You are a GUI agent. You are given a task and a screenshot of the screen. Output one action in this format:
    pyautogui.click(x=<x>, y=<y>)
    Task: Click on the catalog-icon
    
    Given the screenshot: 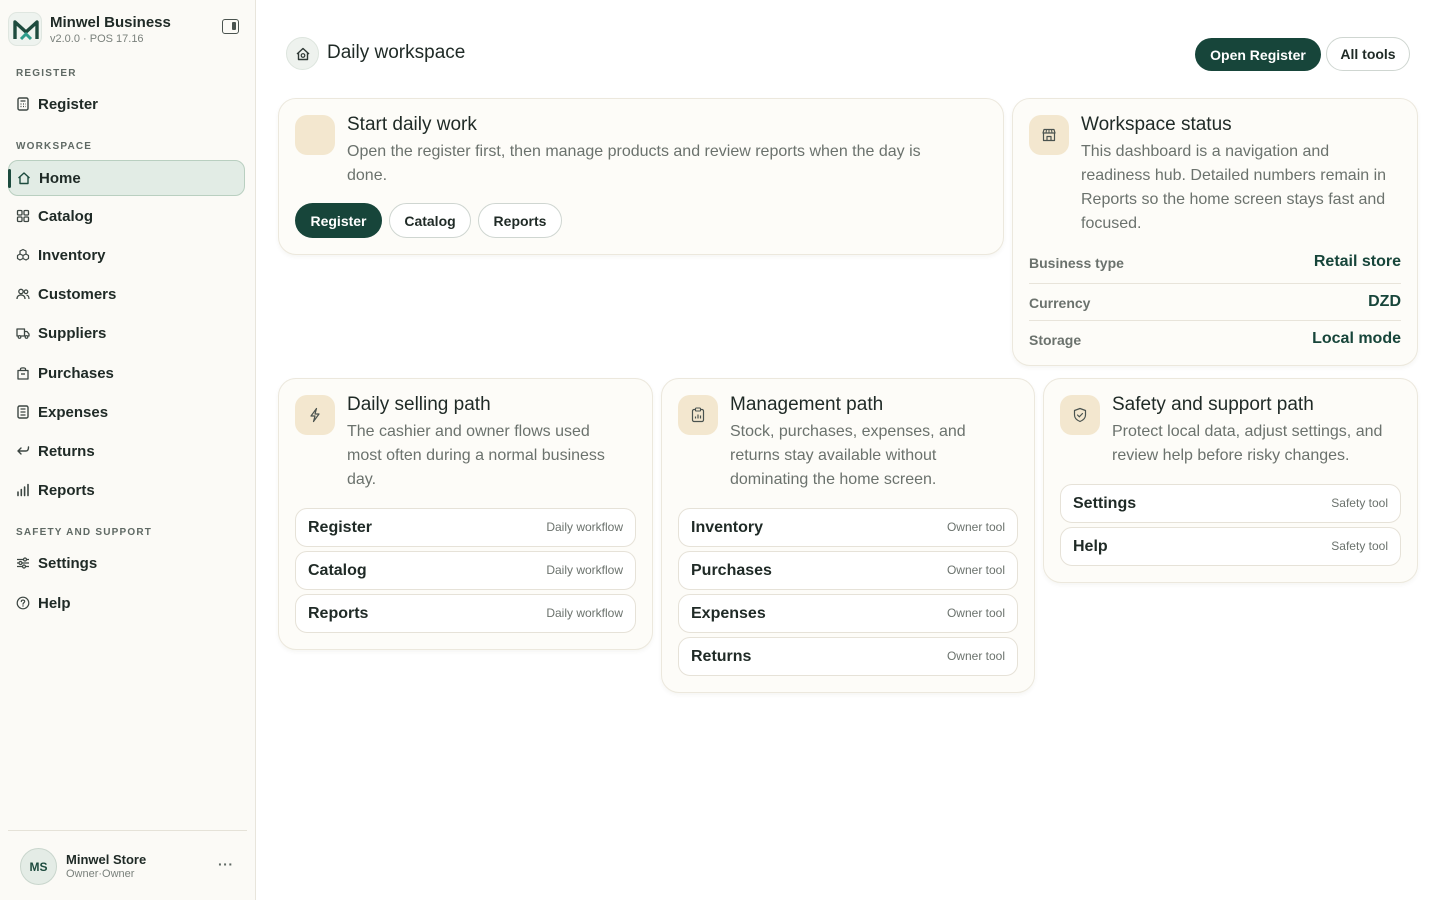 What is the action you would take?
    pyautogui.click(x=23, y=216)
    